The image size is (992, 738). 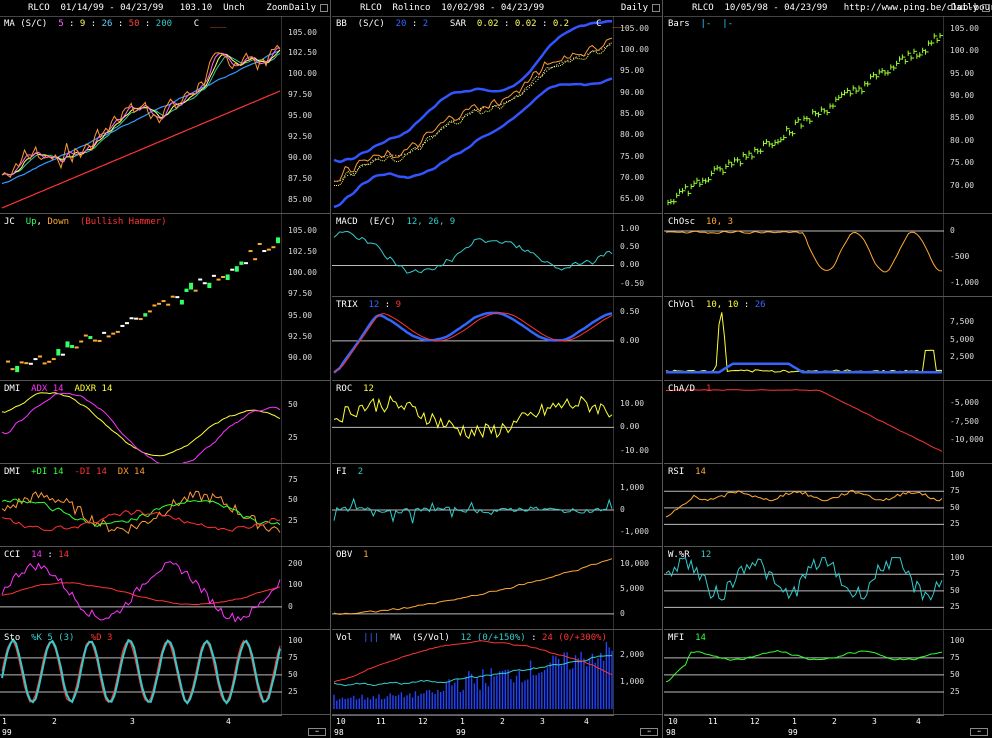 I want to click on y-tick-label: 95.00, so click(x=300, y=116).